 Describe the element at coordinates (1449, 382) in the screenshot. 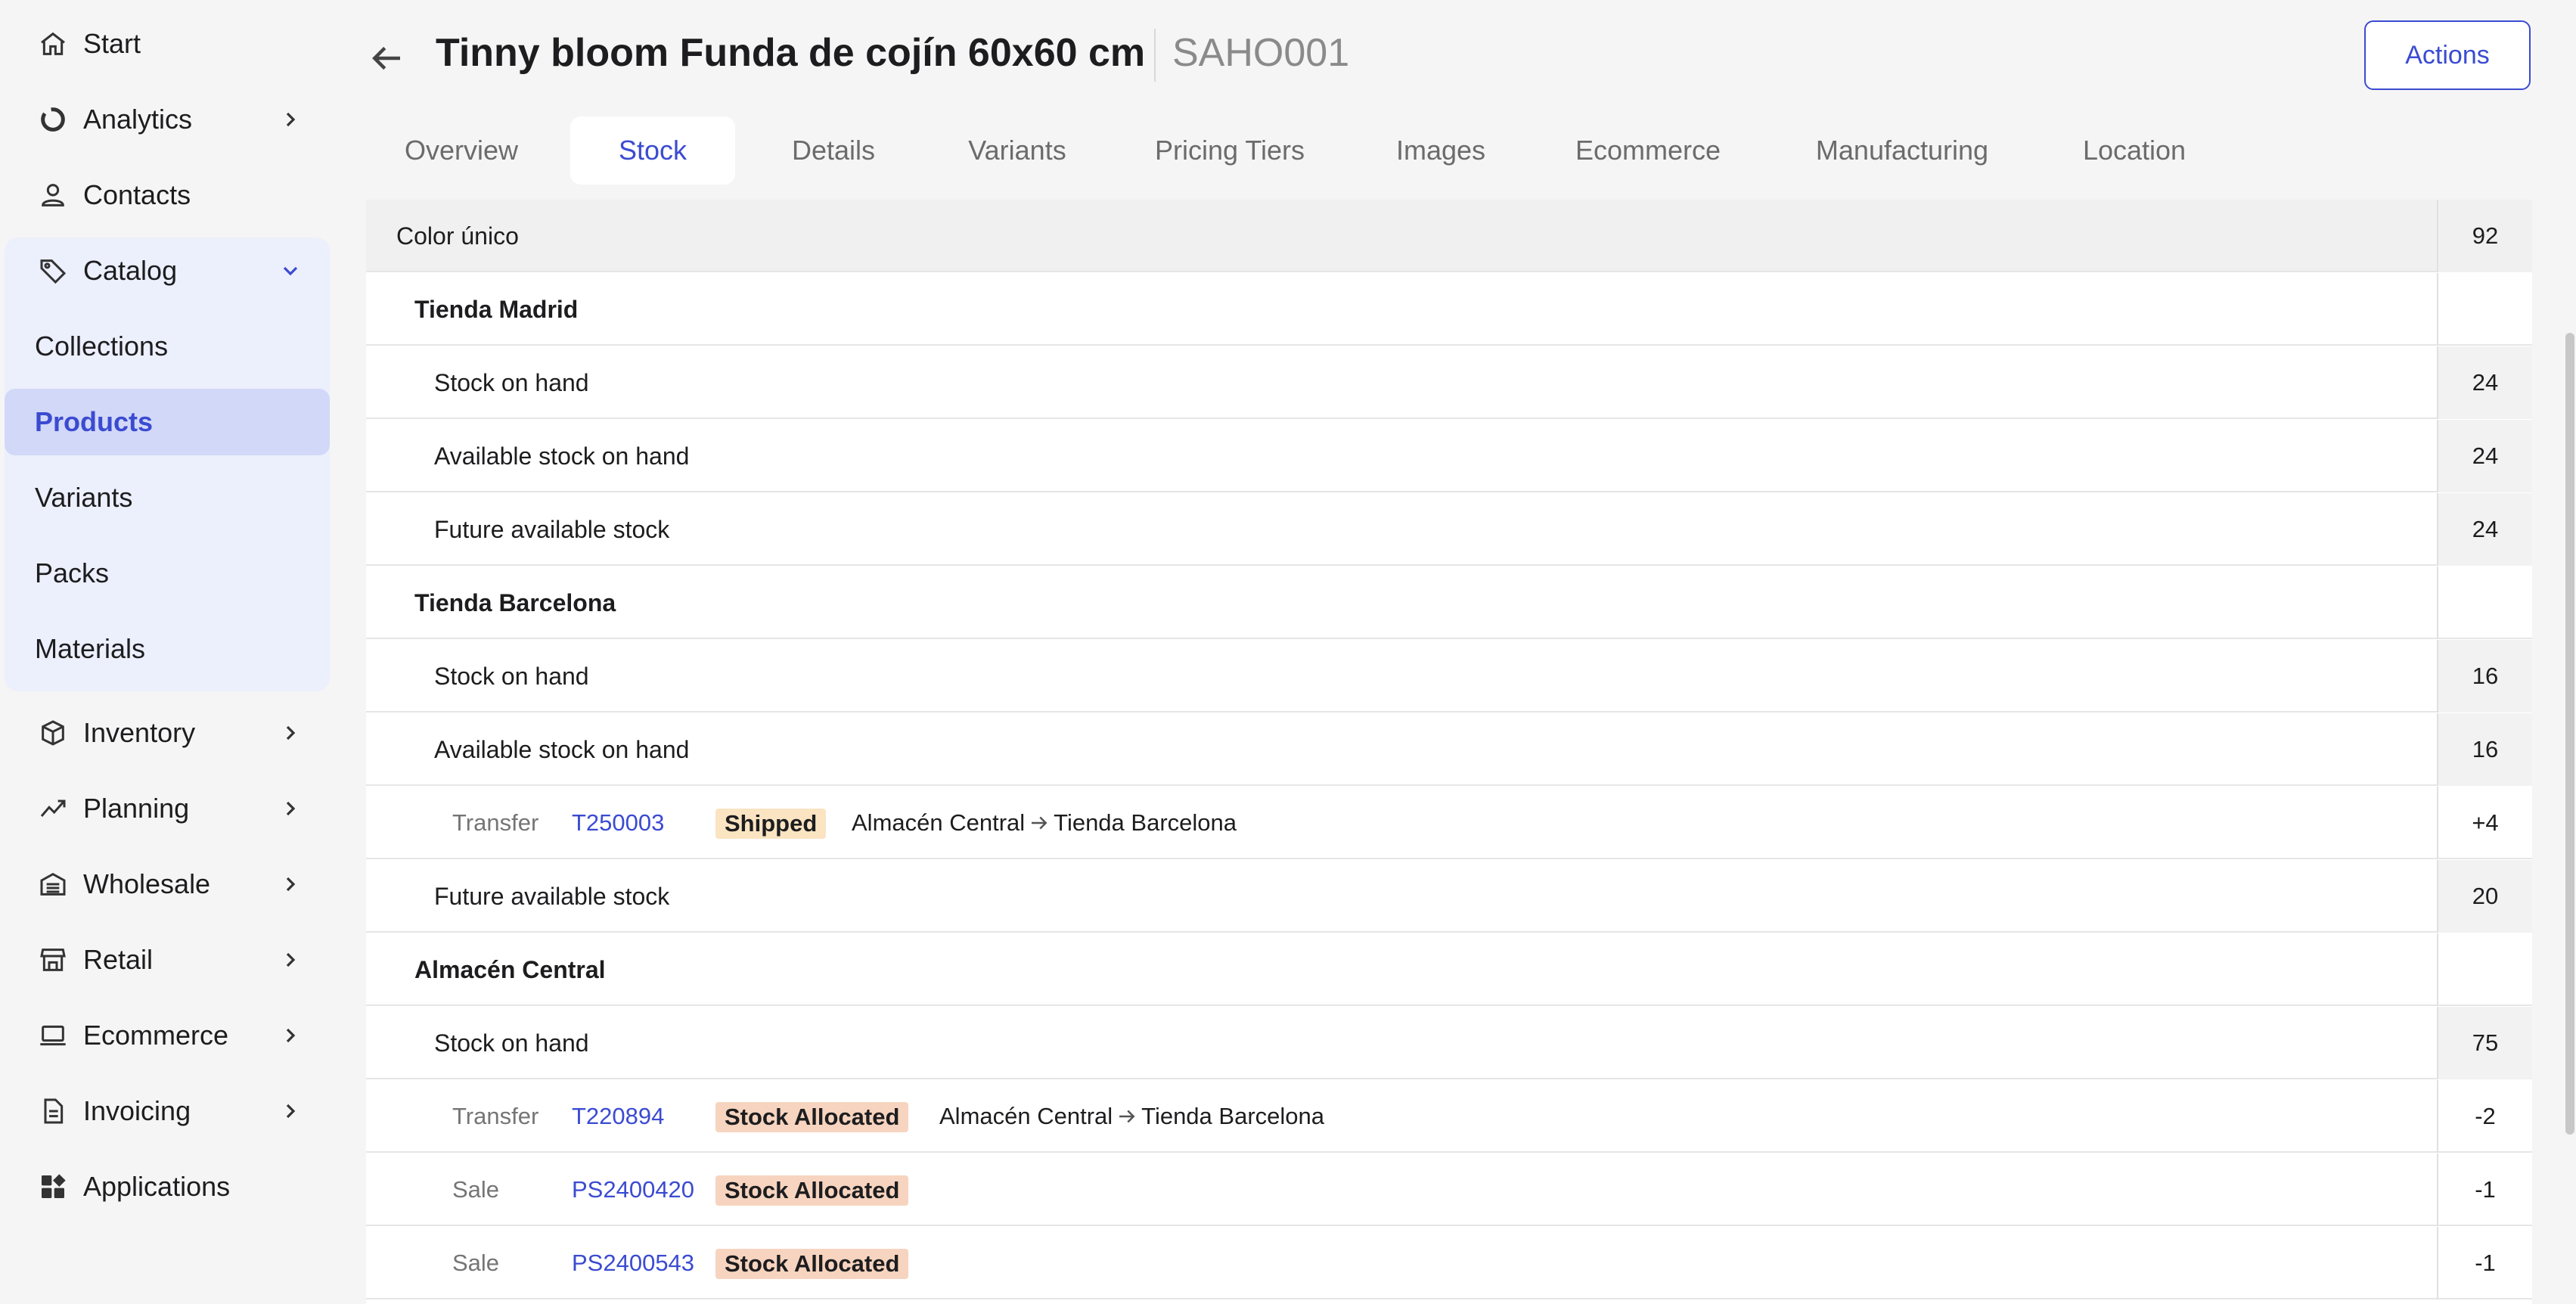

I see `table-row: Stock on hand 24` at that location.